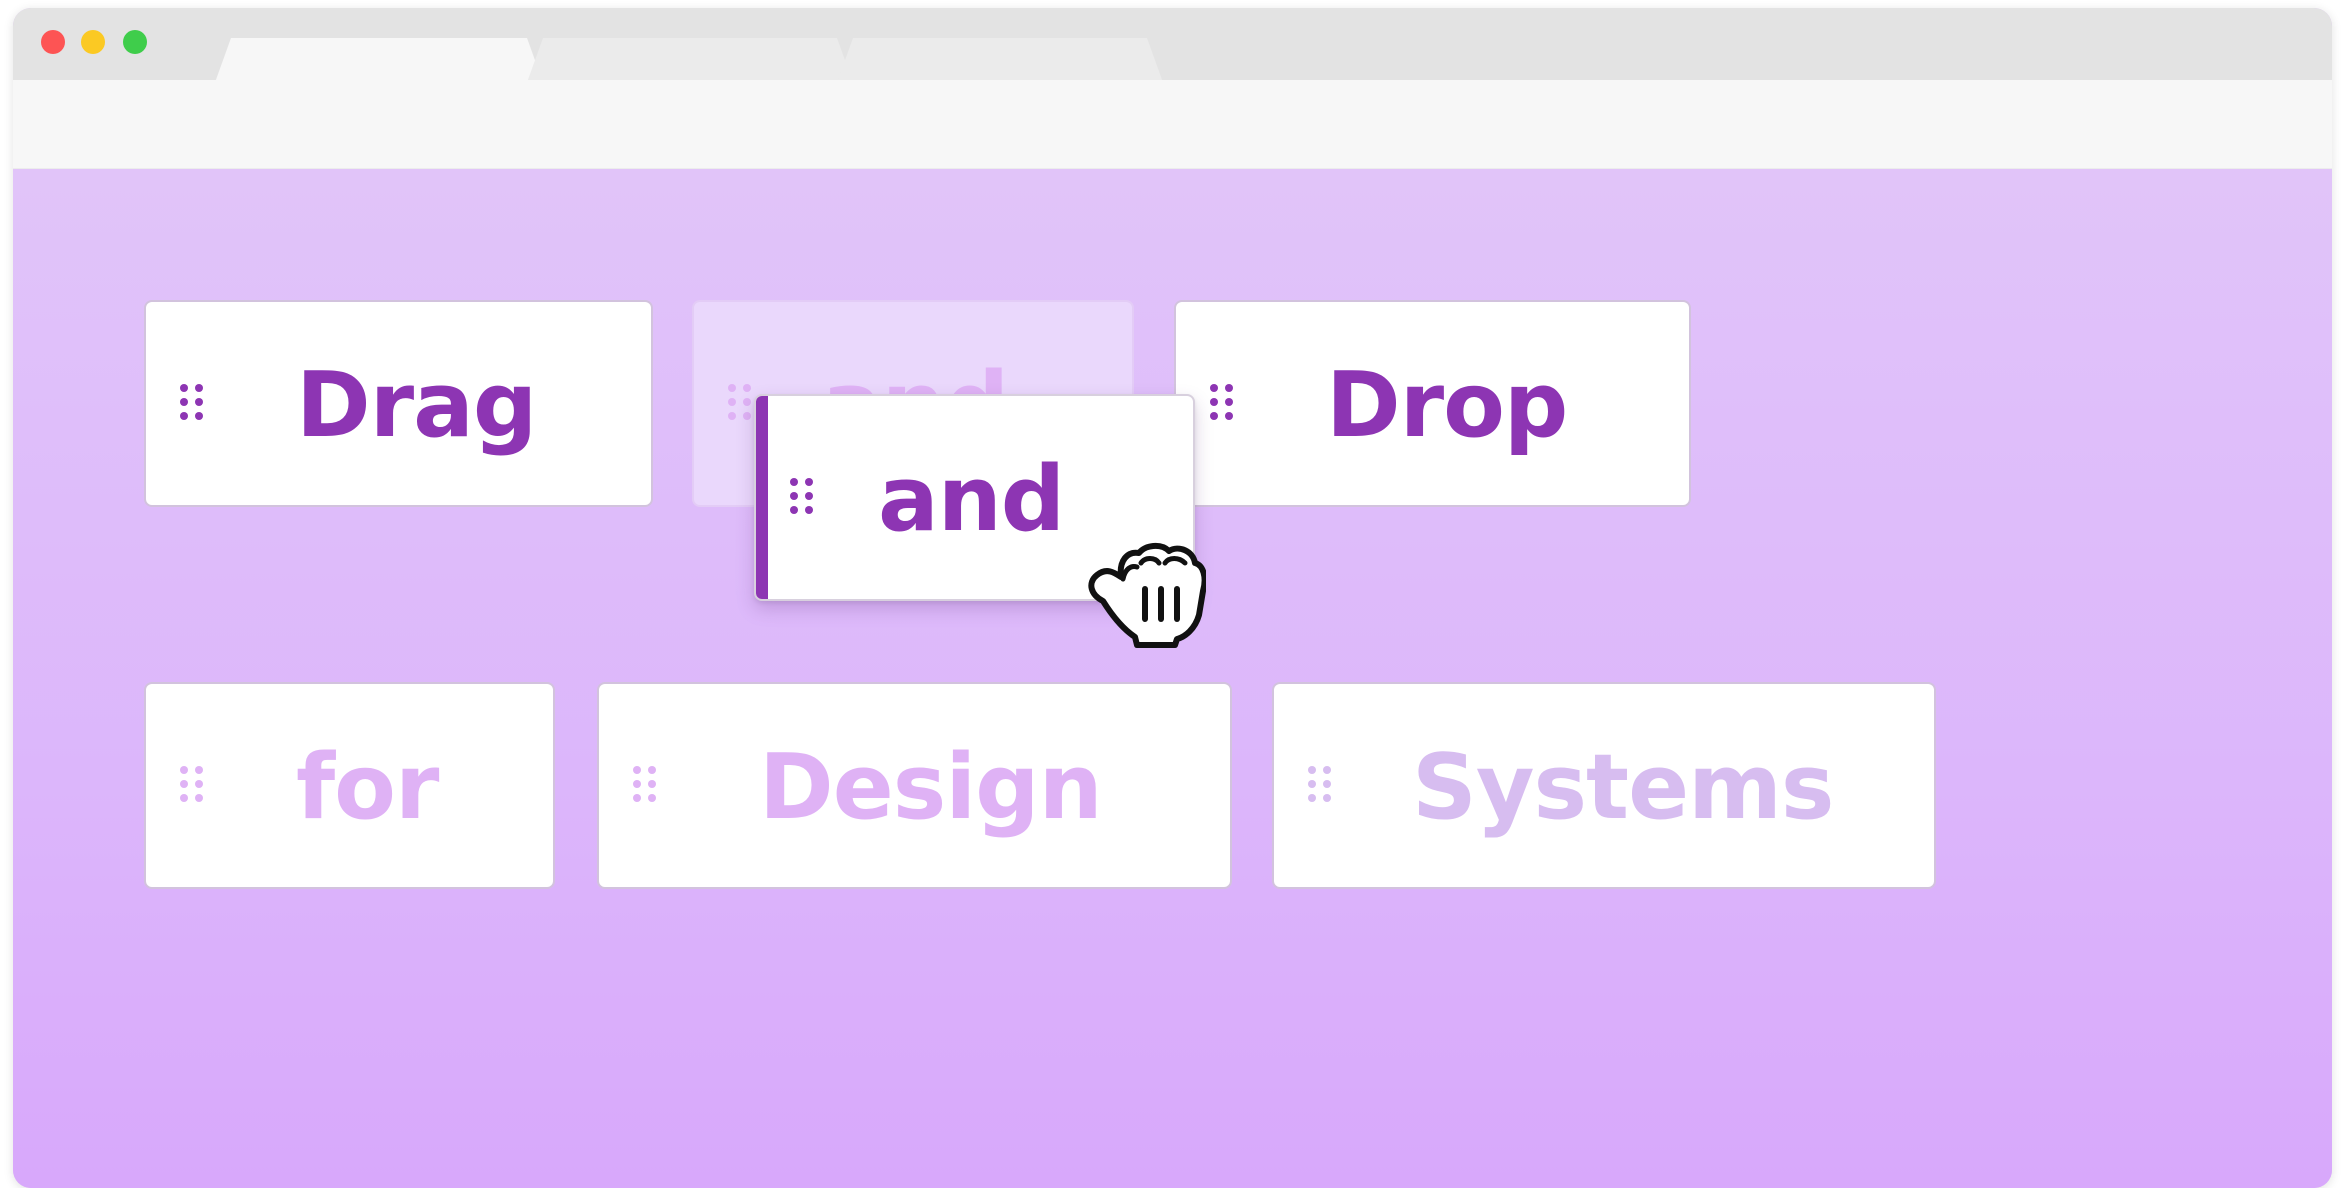  What do you see at coordinates (762, 497) in the screenshot?
I see `drag-indicator-bar` at bounding box center [762, 497].